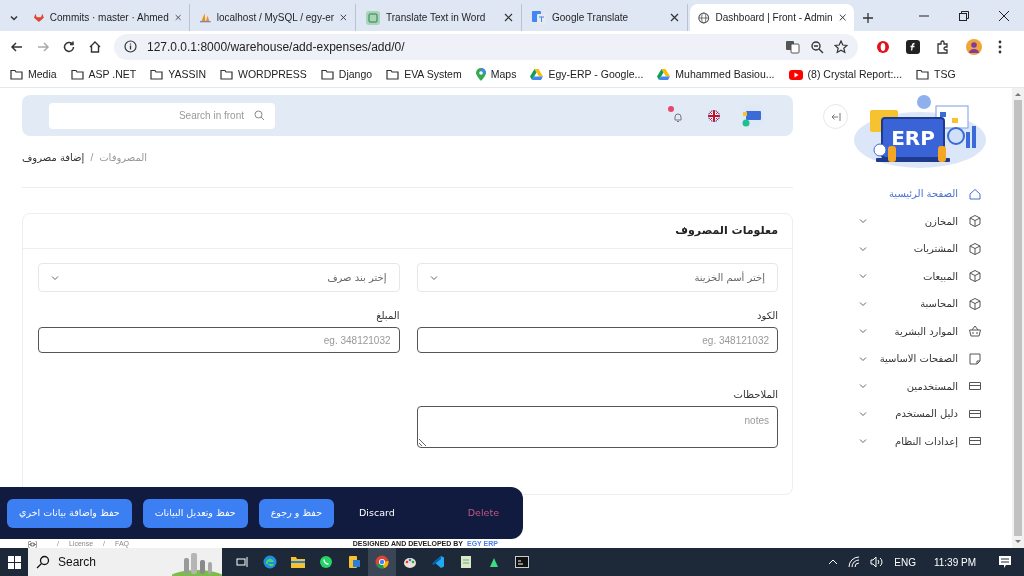  Describe the element at coordinates (69, 513) in the screenshot. I see `save-button: حفظ واضافة بيانات اخري` at that location.